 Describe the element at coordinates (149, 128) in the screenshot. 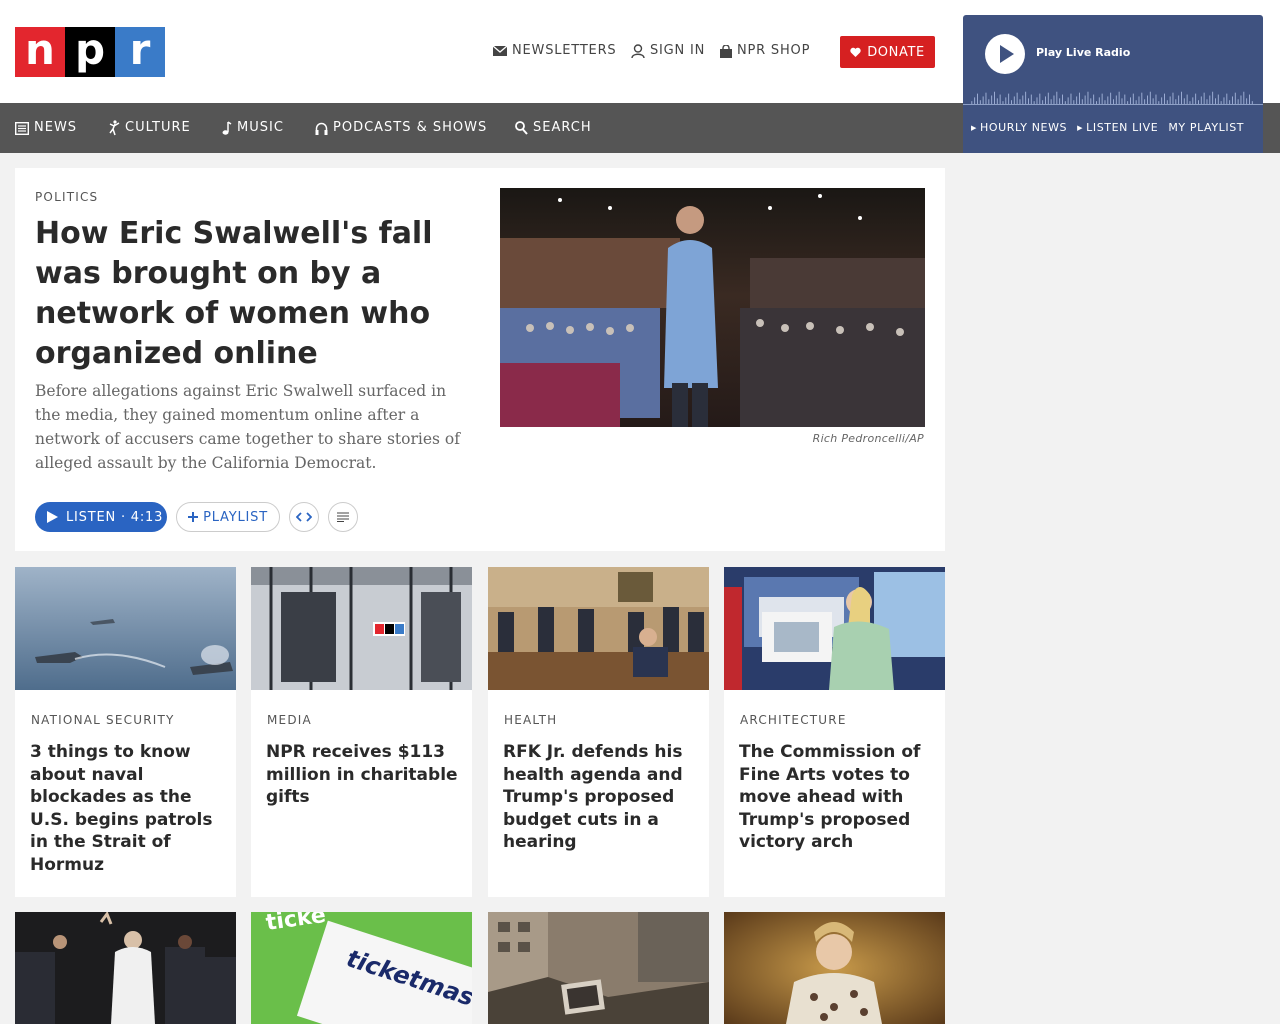

I see `nav-item-culture: CULTURE` at that location.